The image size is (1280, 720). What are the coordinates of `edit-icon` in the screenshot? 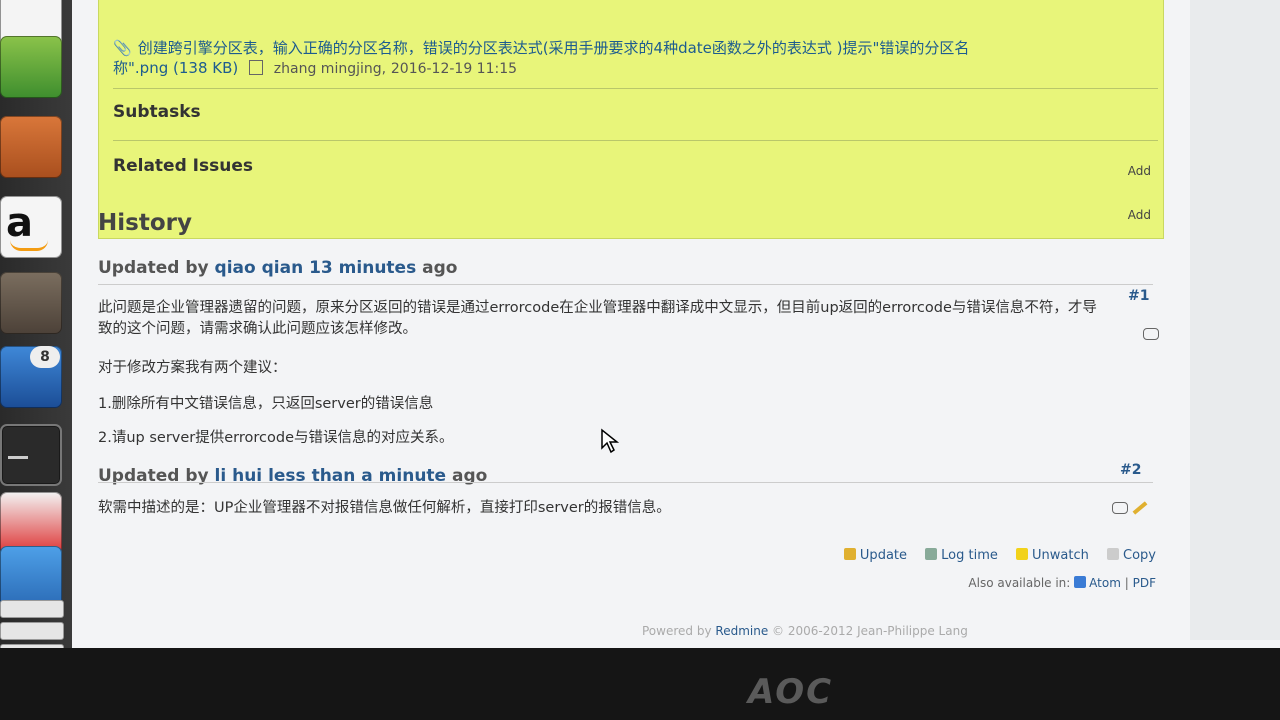 It's located at (1140, 508).